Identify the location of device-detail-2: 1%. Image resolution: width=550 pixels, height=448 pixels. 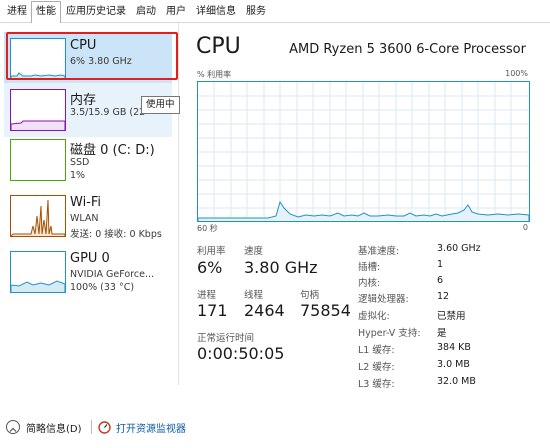
(78, 175).